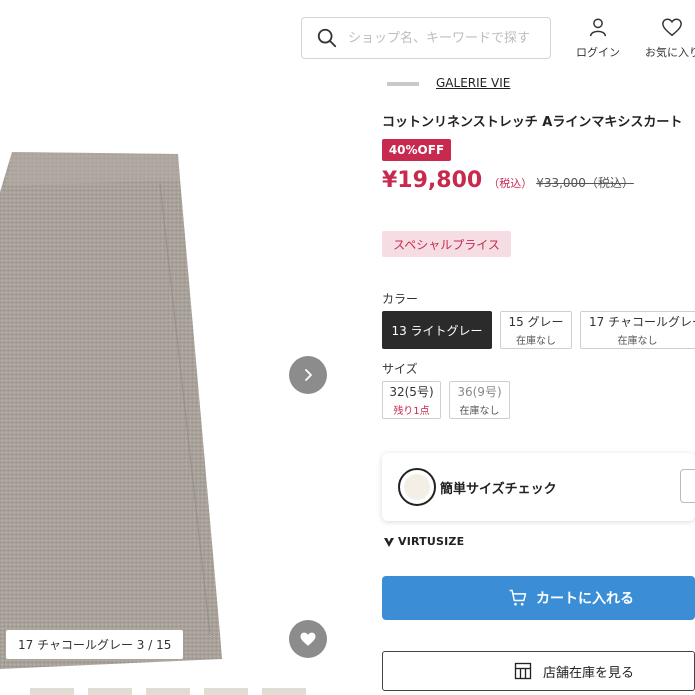 This screenshot has height=695, width=695. Describe the element at coordinates (400, 299) in the screenshot. I see `color-label: カラー` at that location.